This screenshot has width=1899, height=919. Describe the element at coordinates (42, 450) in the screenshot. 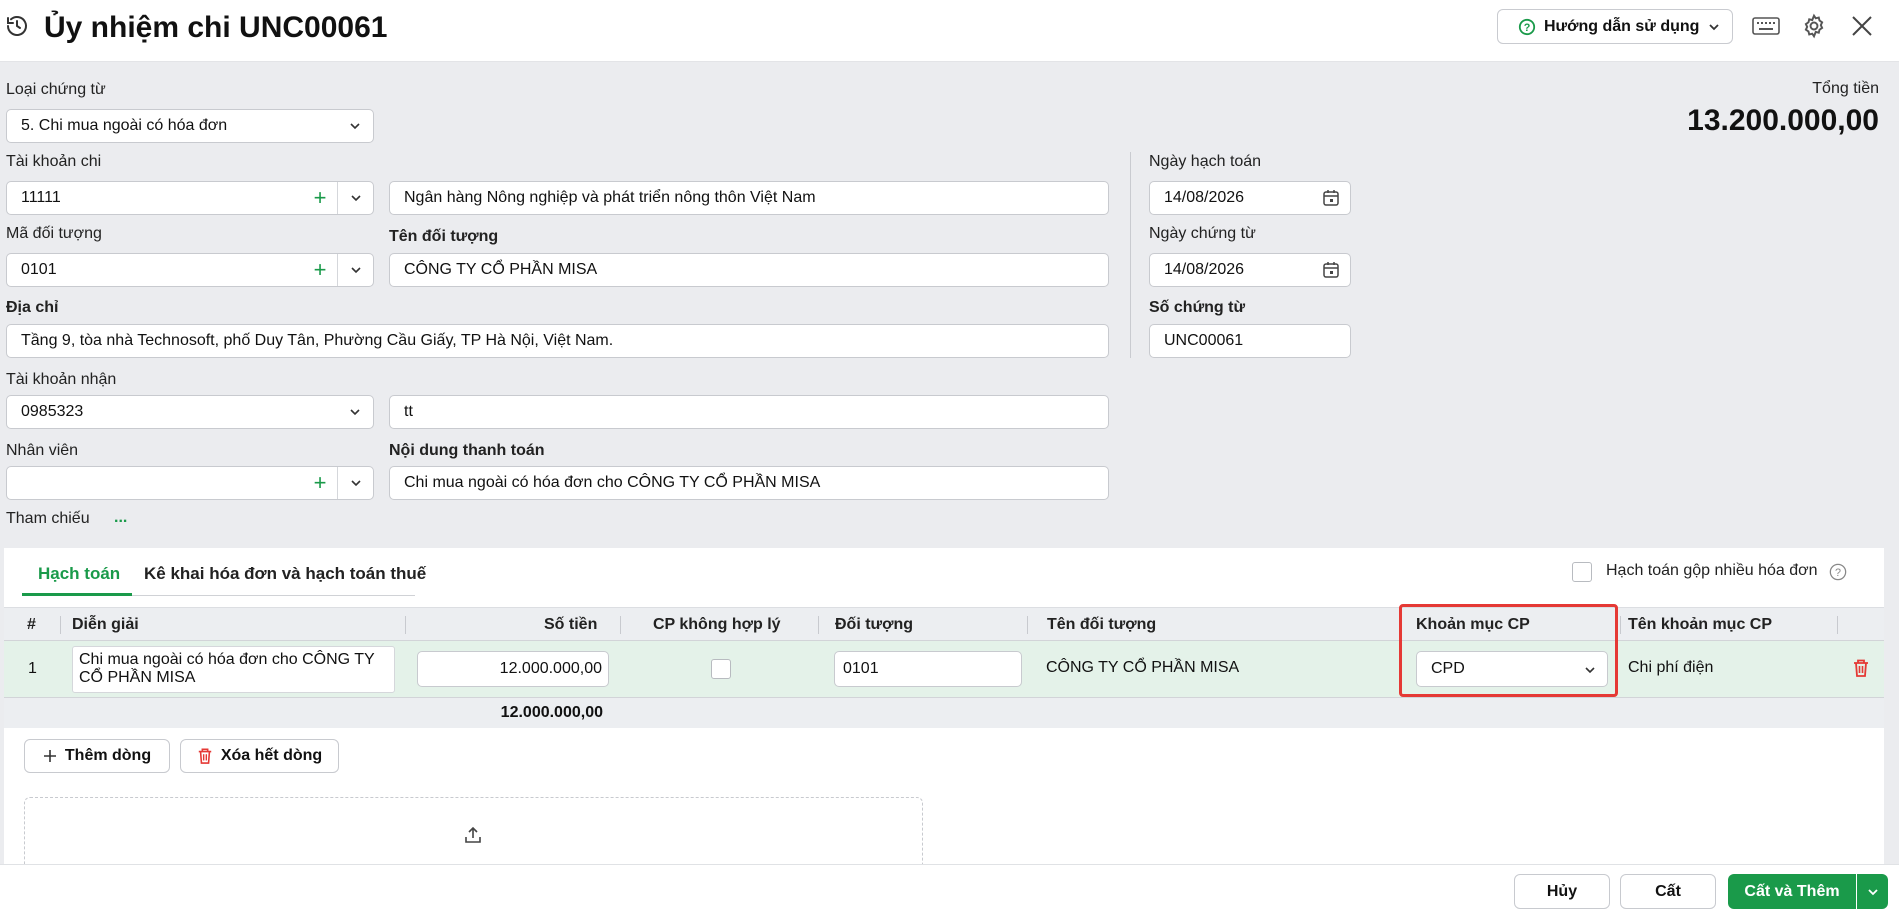

I see `employee-label: Nhân viên` at that location.